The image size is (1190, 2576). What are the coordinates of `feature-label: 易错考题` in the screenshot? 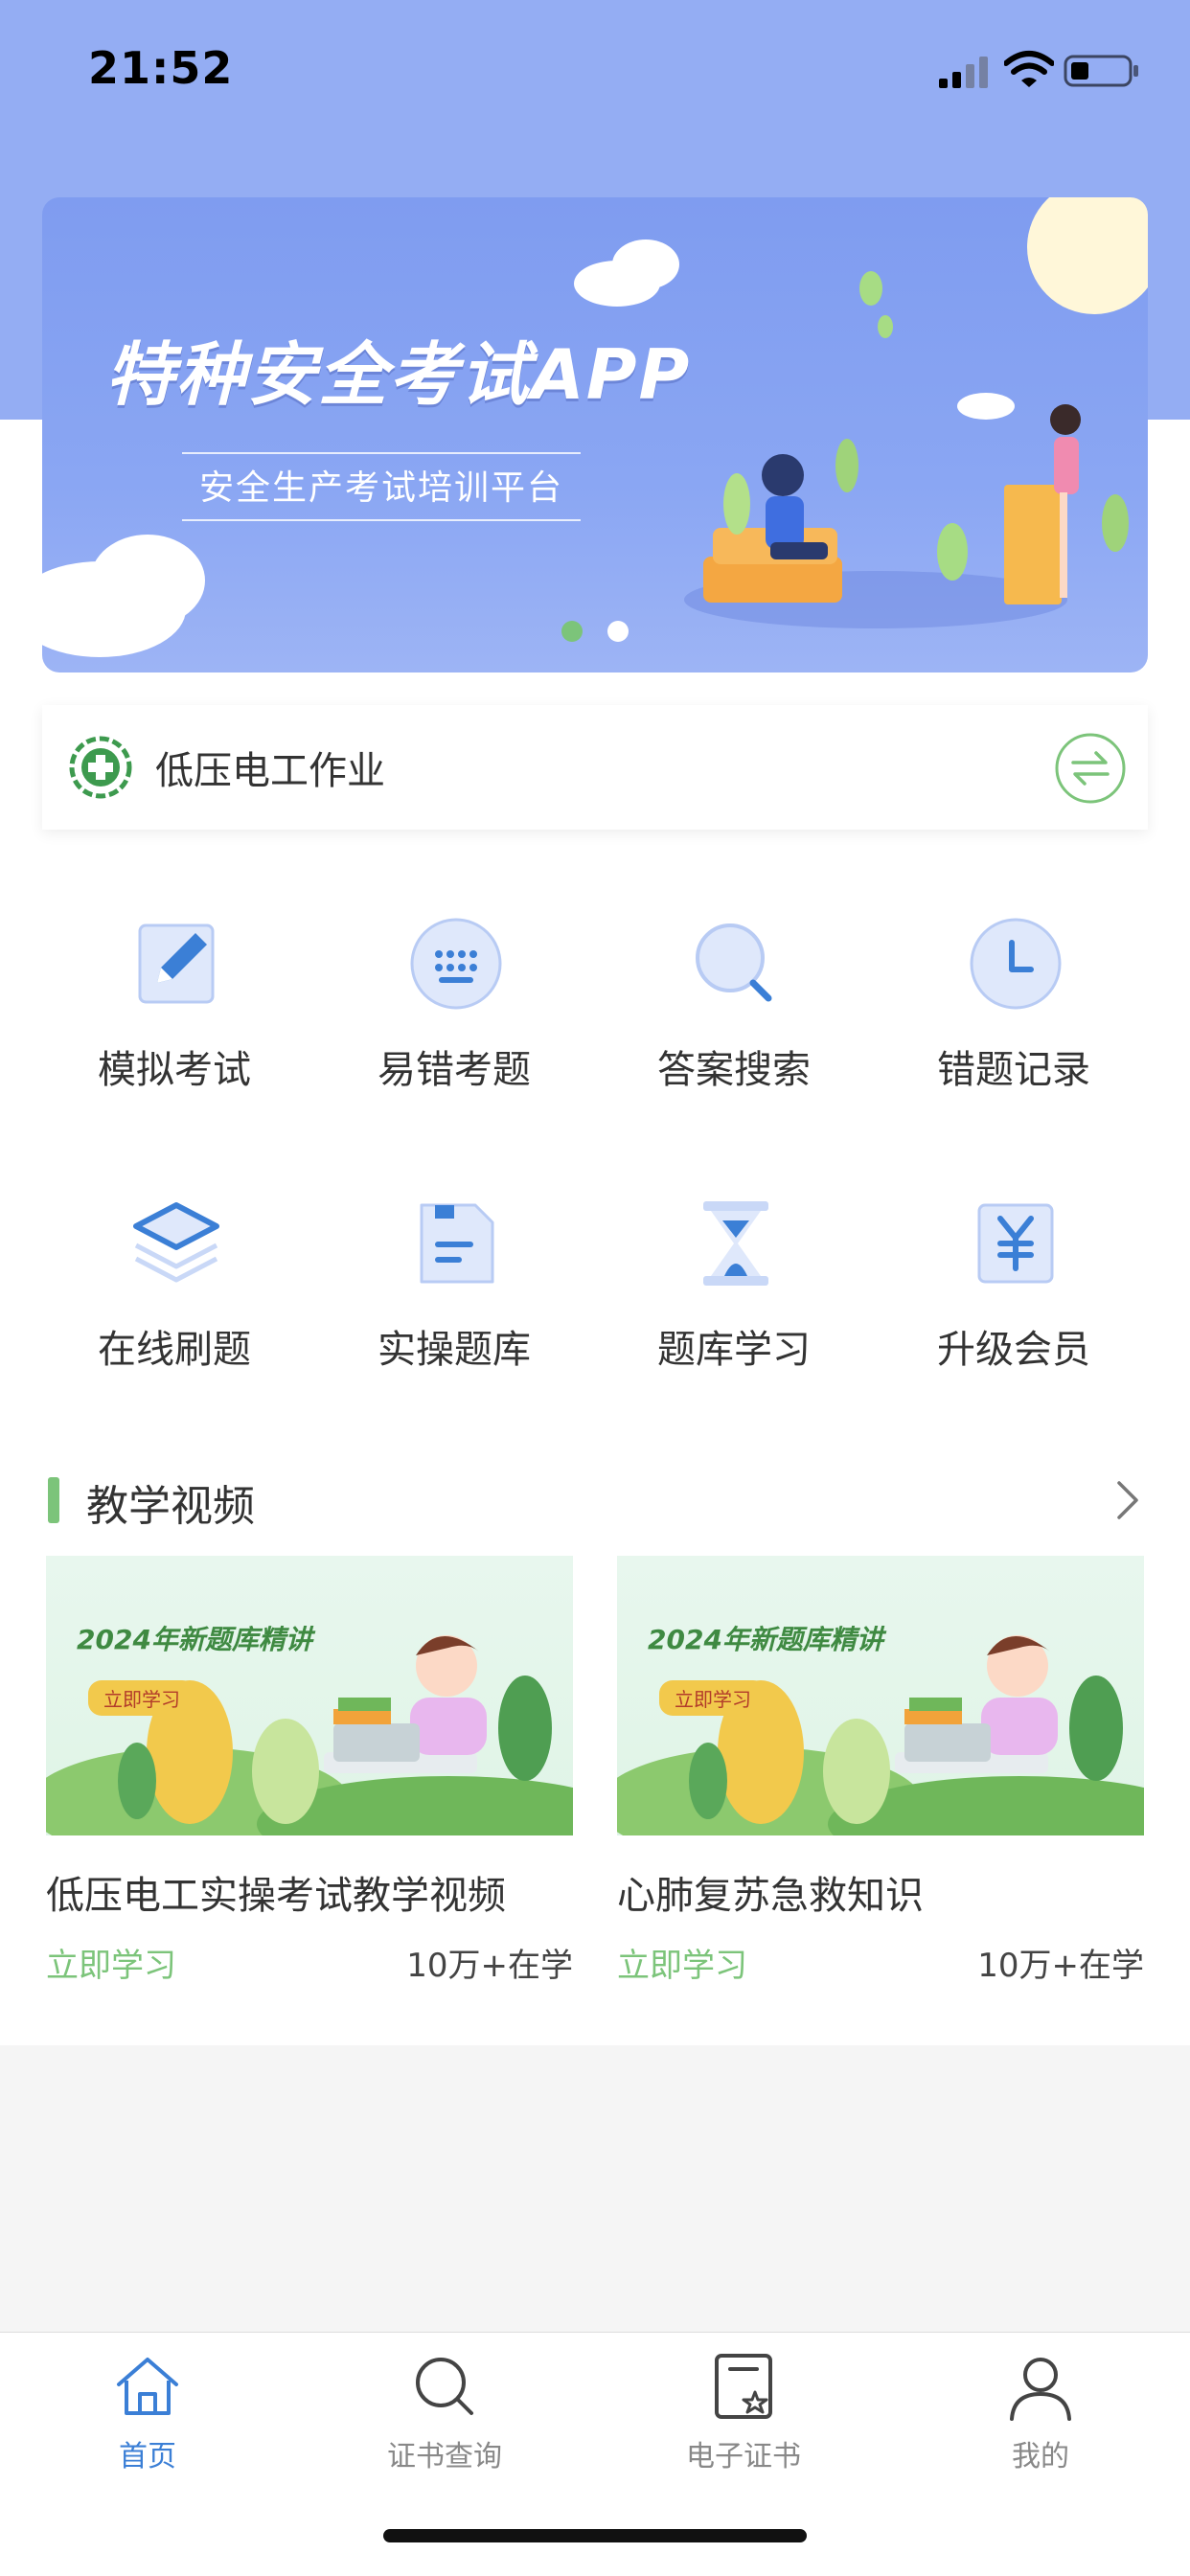 It's located at (455, 1070).